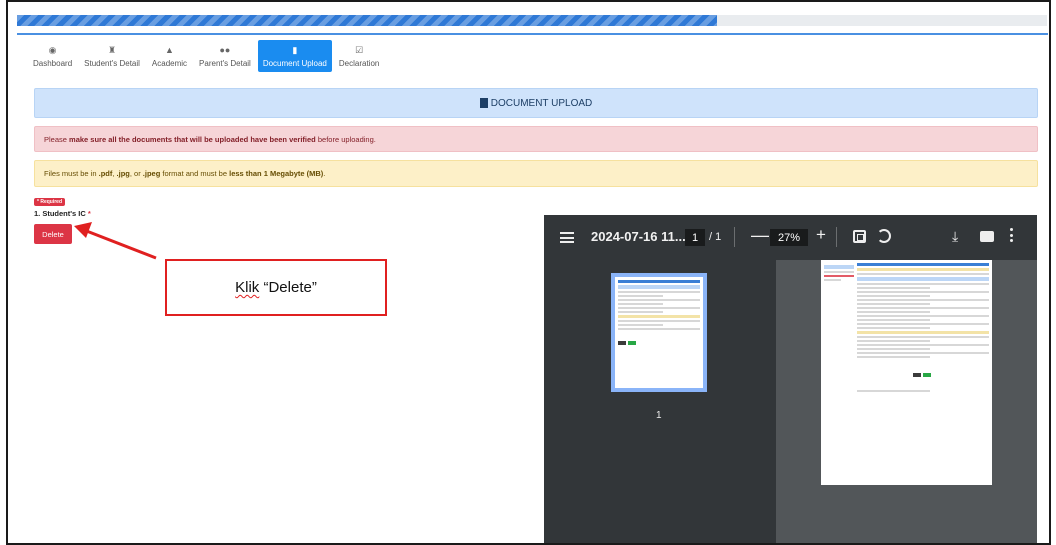 The width and height of the screenshot is (1056, 545). I want to click on tab-declaration: ☑ Declaration, so click(359, 56).